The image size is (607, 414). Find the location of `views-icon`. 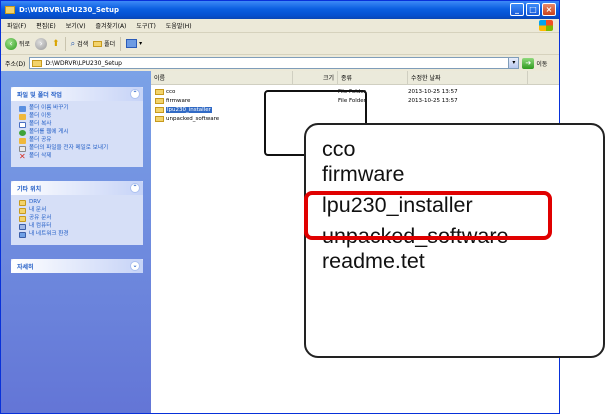

views-icon is located at coordinates (132, 43).